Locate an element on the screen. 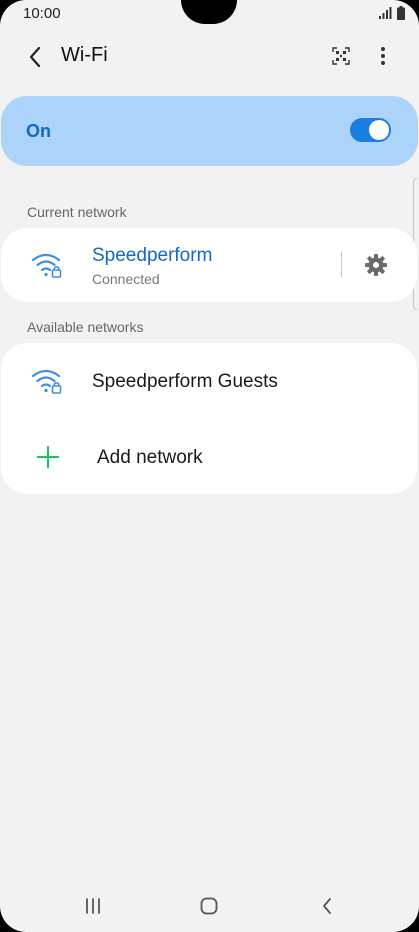  wifi-toggle-bar: On is located at coordinates (209, 131).